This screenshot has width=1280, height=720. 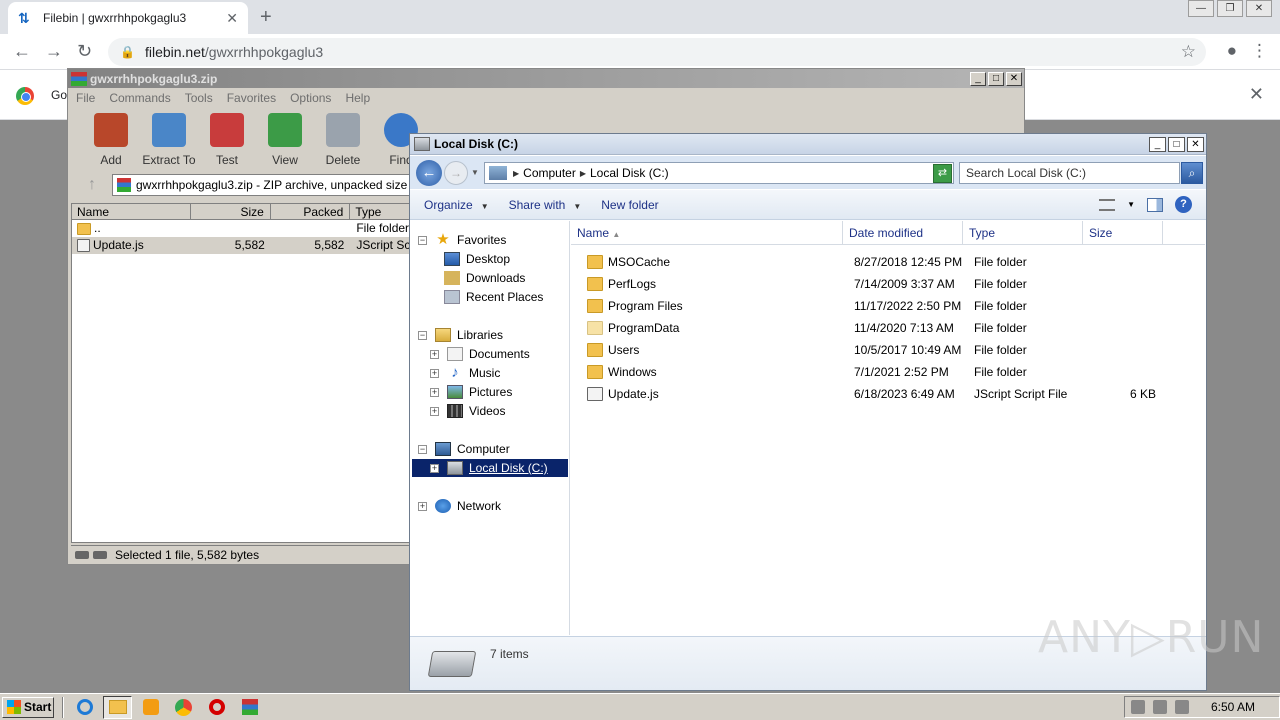 What do you see at coordinates (545, 205) in the screenshot?
I see `share-with-button: Share with ▼` at bounding box center [545, 205].